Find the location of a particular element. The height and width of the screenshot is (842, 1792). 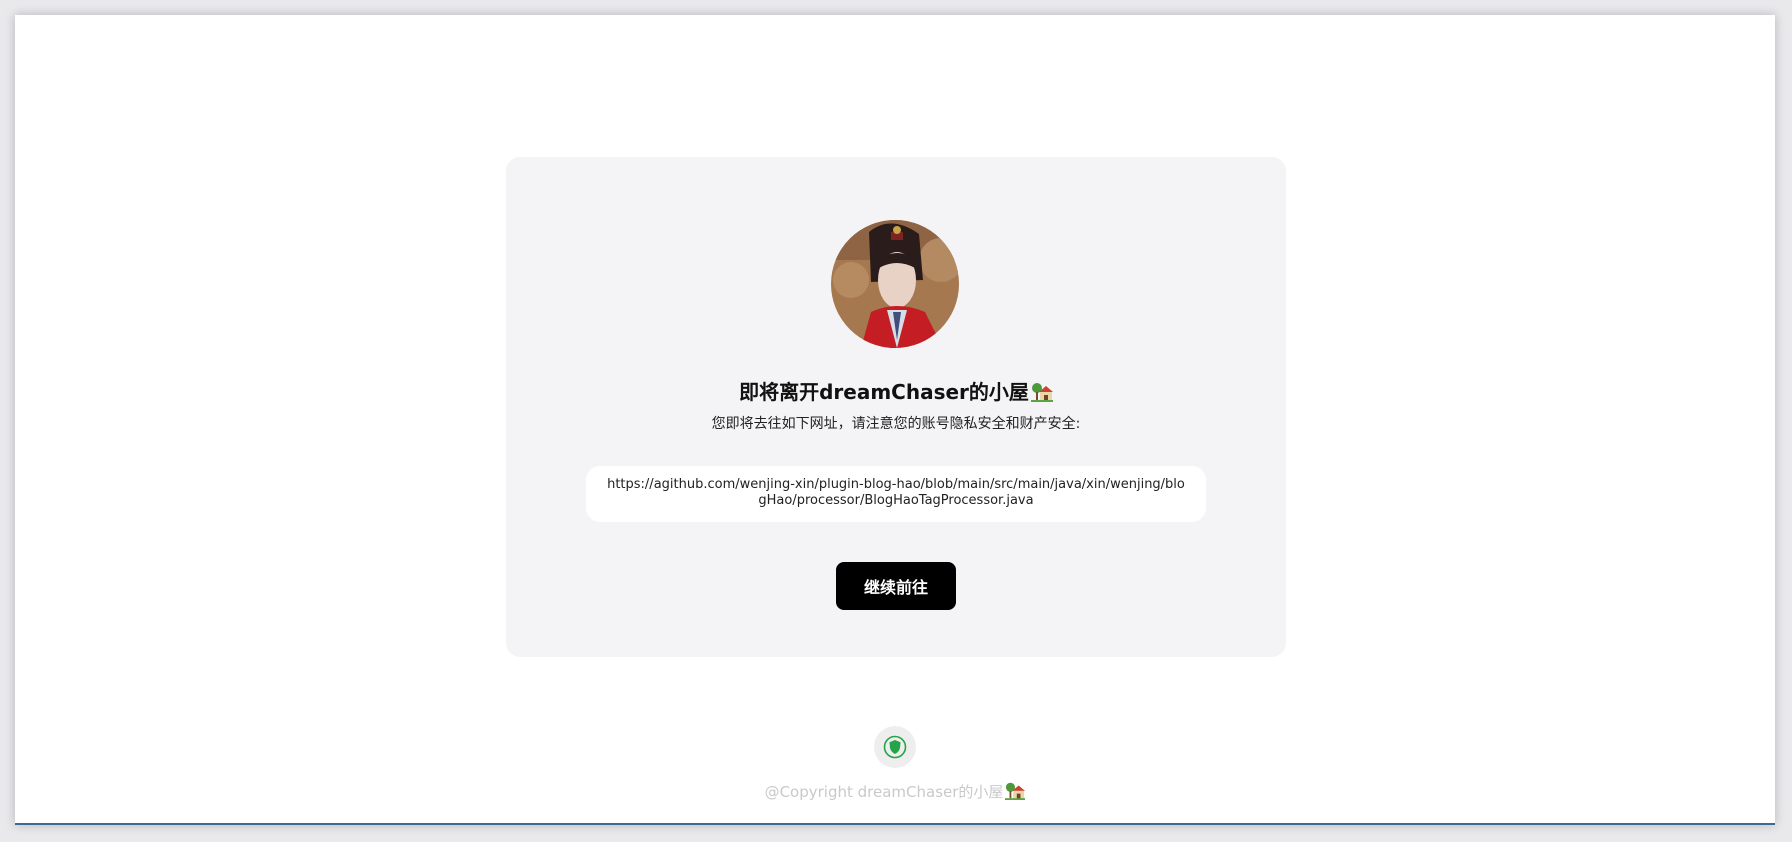

shield-icon is located at coordinates (895, 747).